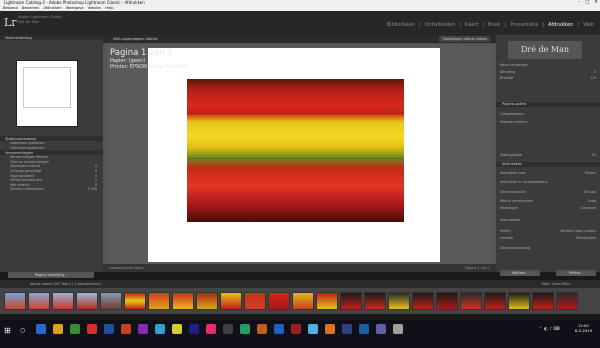  What do you see at coordinates (47, 93) in the screenshot?
I see `page-preview` at bounding box center [47, 93].